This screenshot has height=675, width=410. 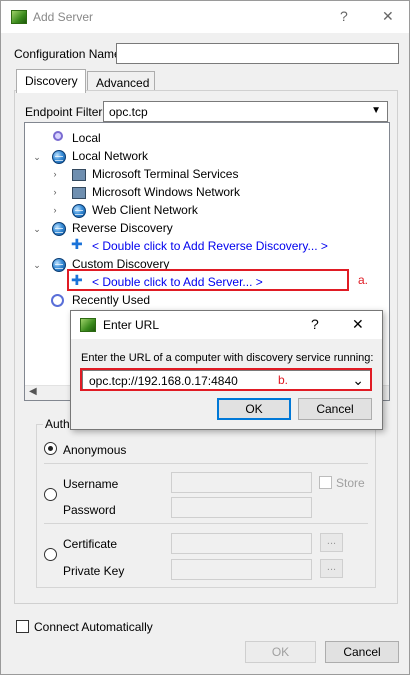 What do you see at coordinates (91, 484) in the screenshot?
I see `username-label: Username` at bounding box center [91, 484].